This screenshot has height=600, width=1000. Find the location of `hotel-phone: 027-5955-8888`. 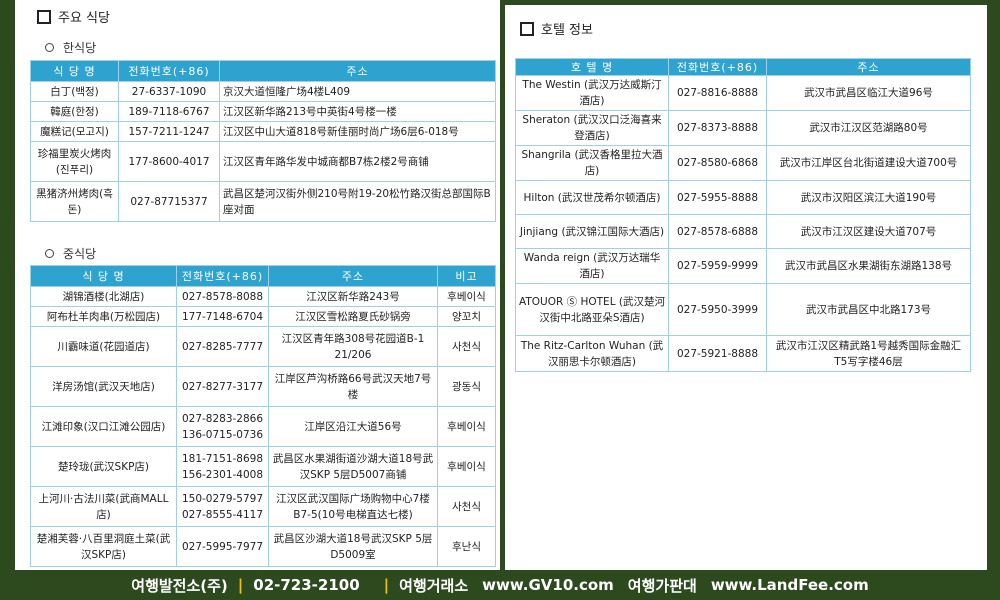

hotel-phone: 027-5955-8888 is located at coordinates (717, 197).